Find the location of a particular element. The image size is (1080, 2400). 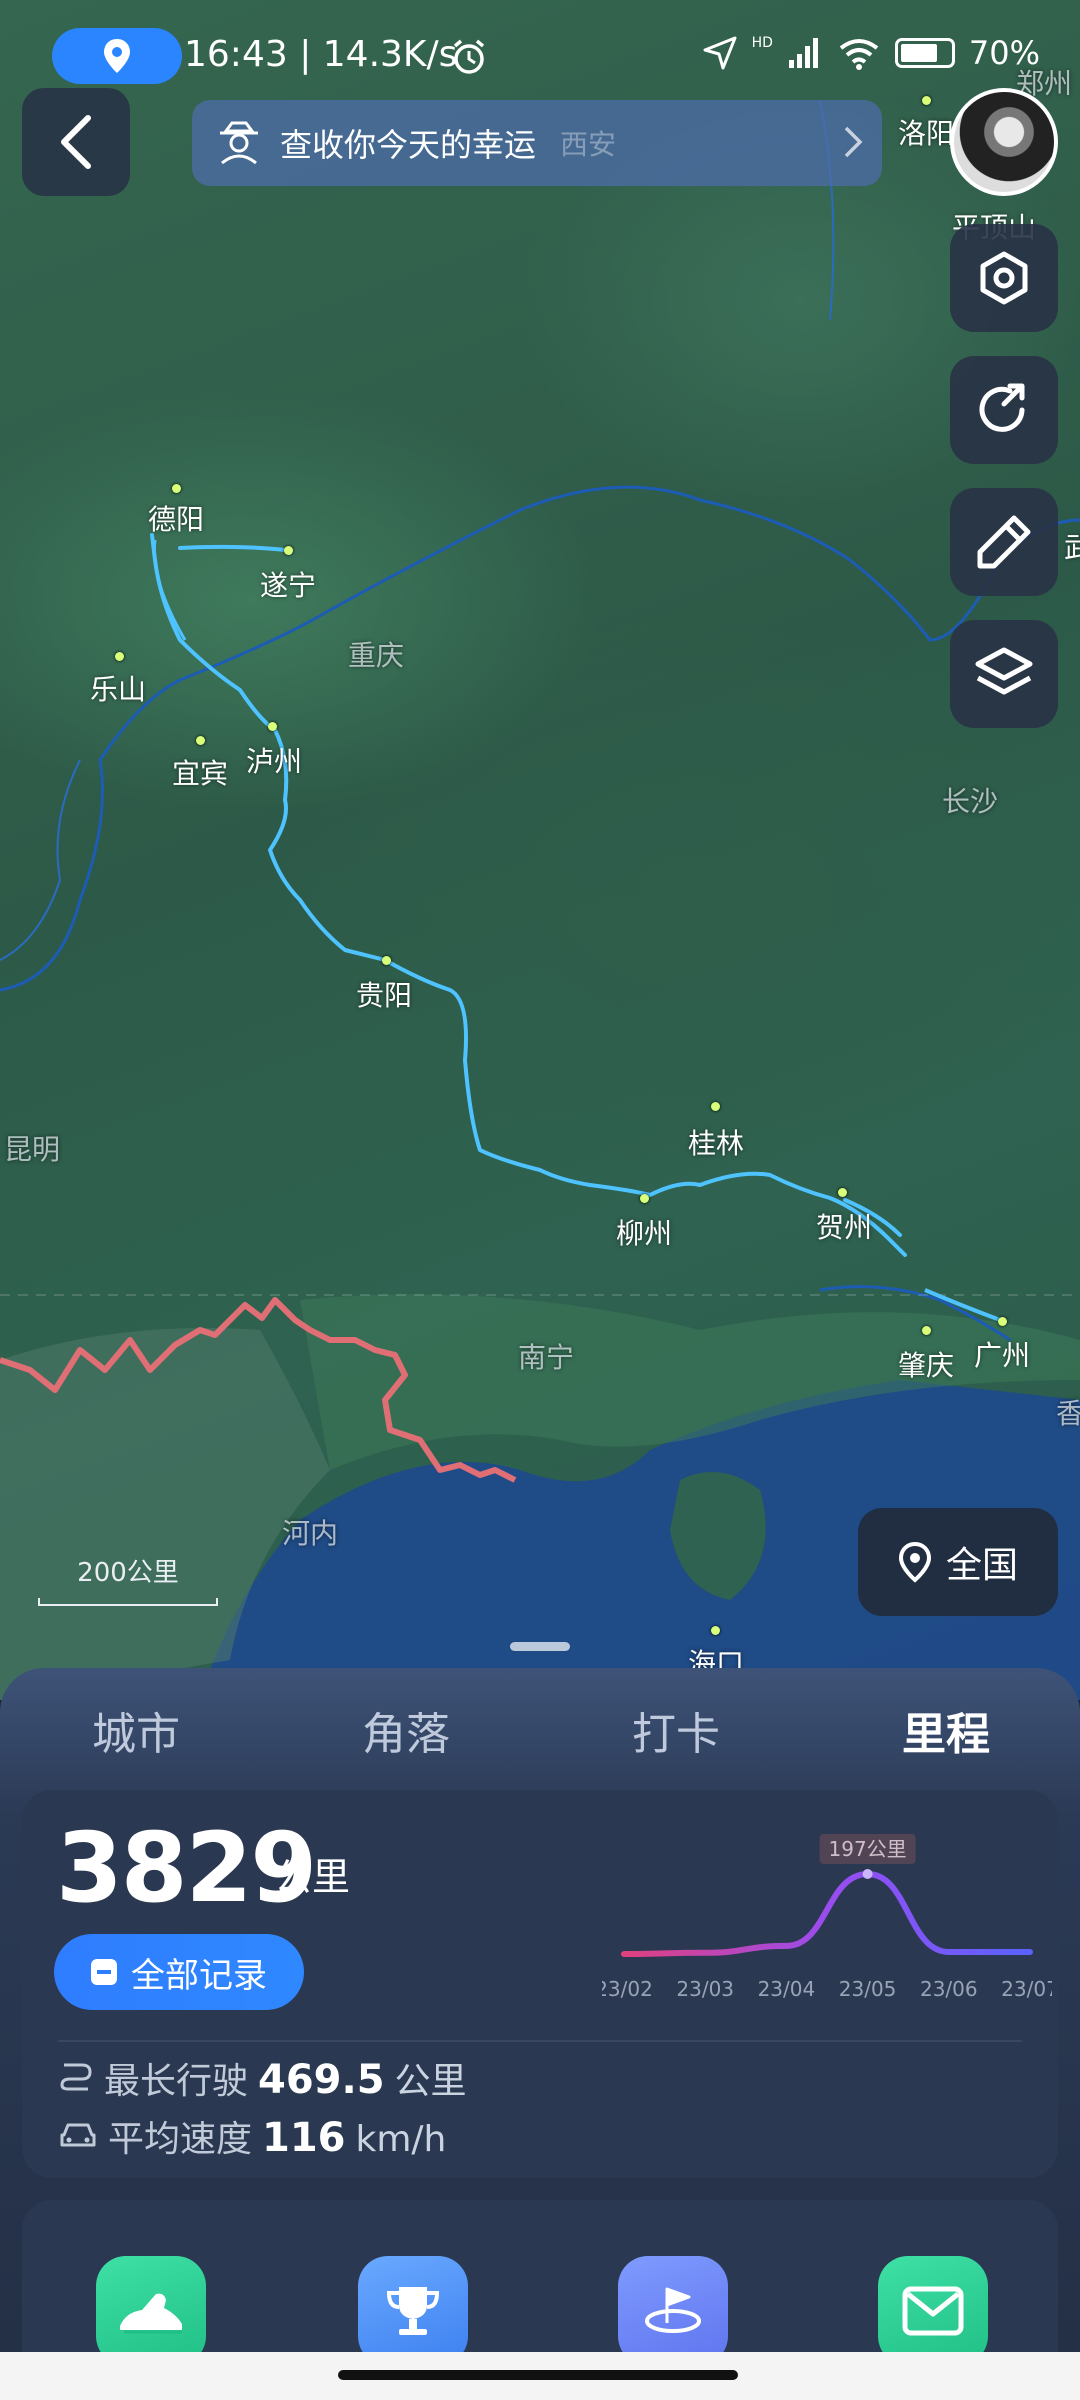

city-label-xiang: 香 is located at coordinates (1068, 1413).